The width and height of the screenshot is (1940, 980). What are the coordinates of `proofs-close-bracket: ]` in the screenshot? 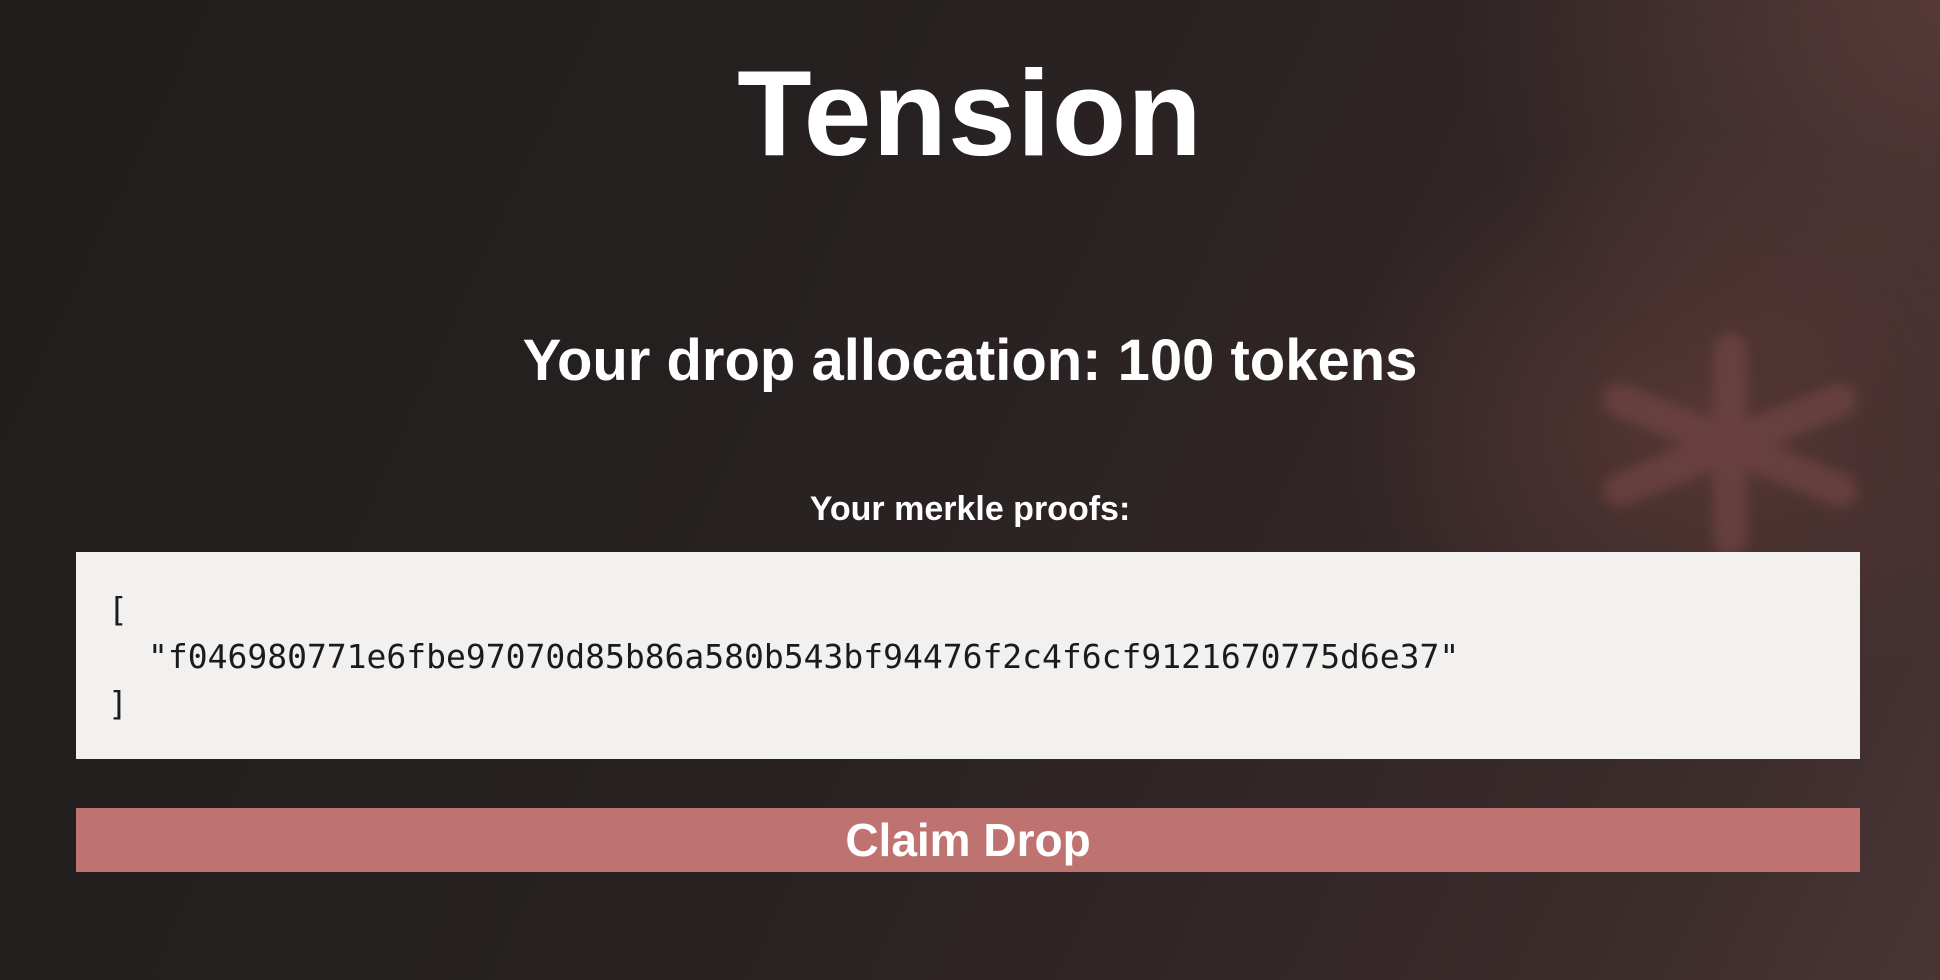 It's located at (118, 703).